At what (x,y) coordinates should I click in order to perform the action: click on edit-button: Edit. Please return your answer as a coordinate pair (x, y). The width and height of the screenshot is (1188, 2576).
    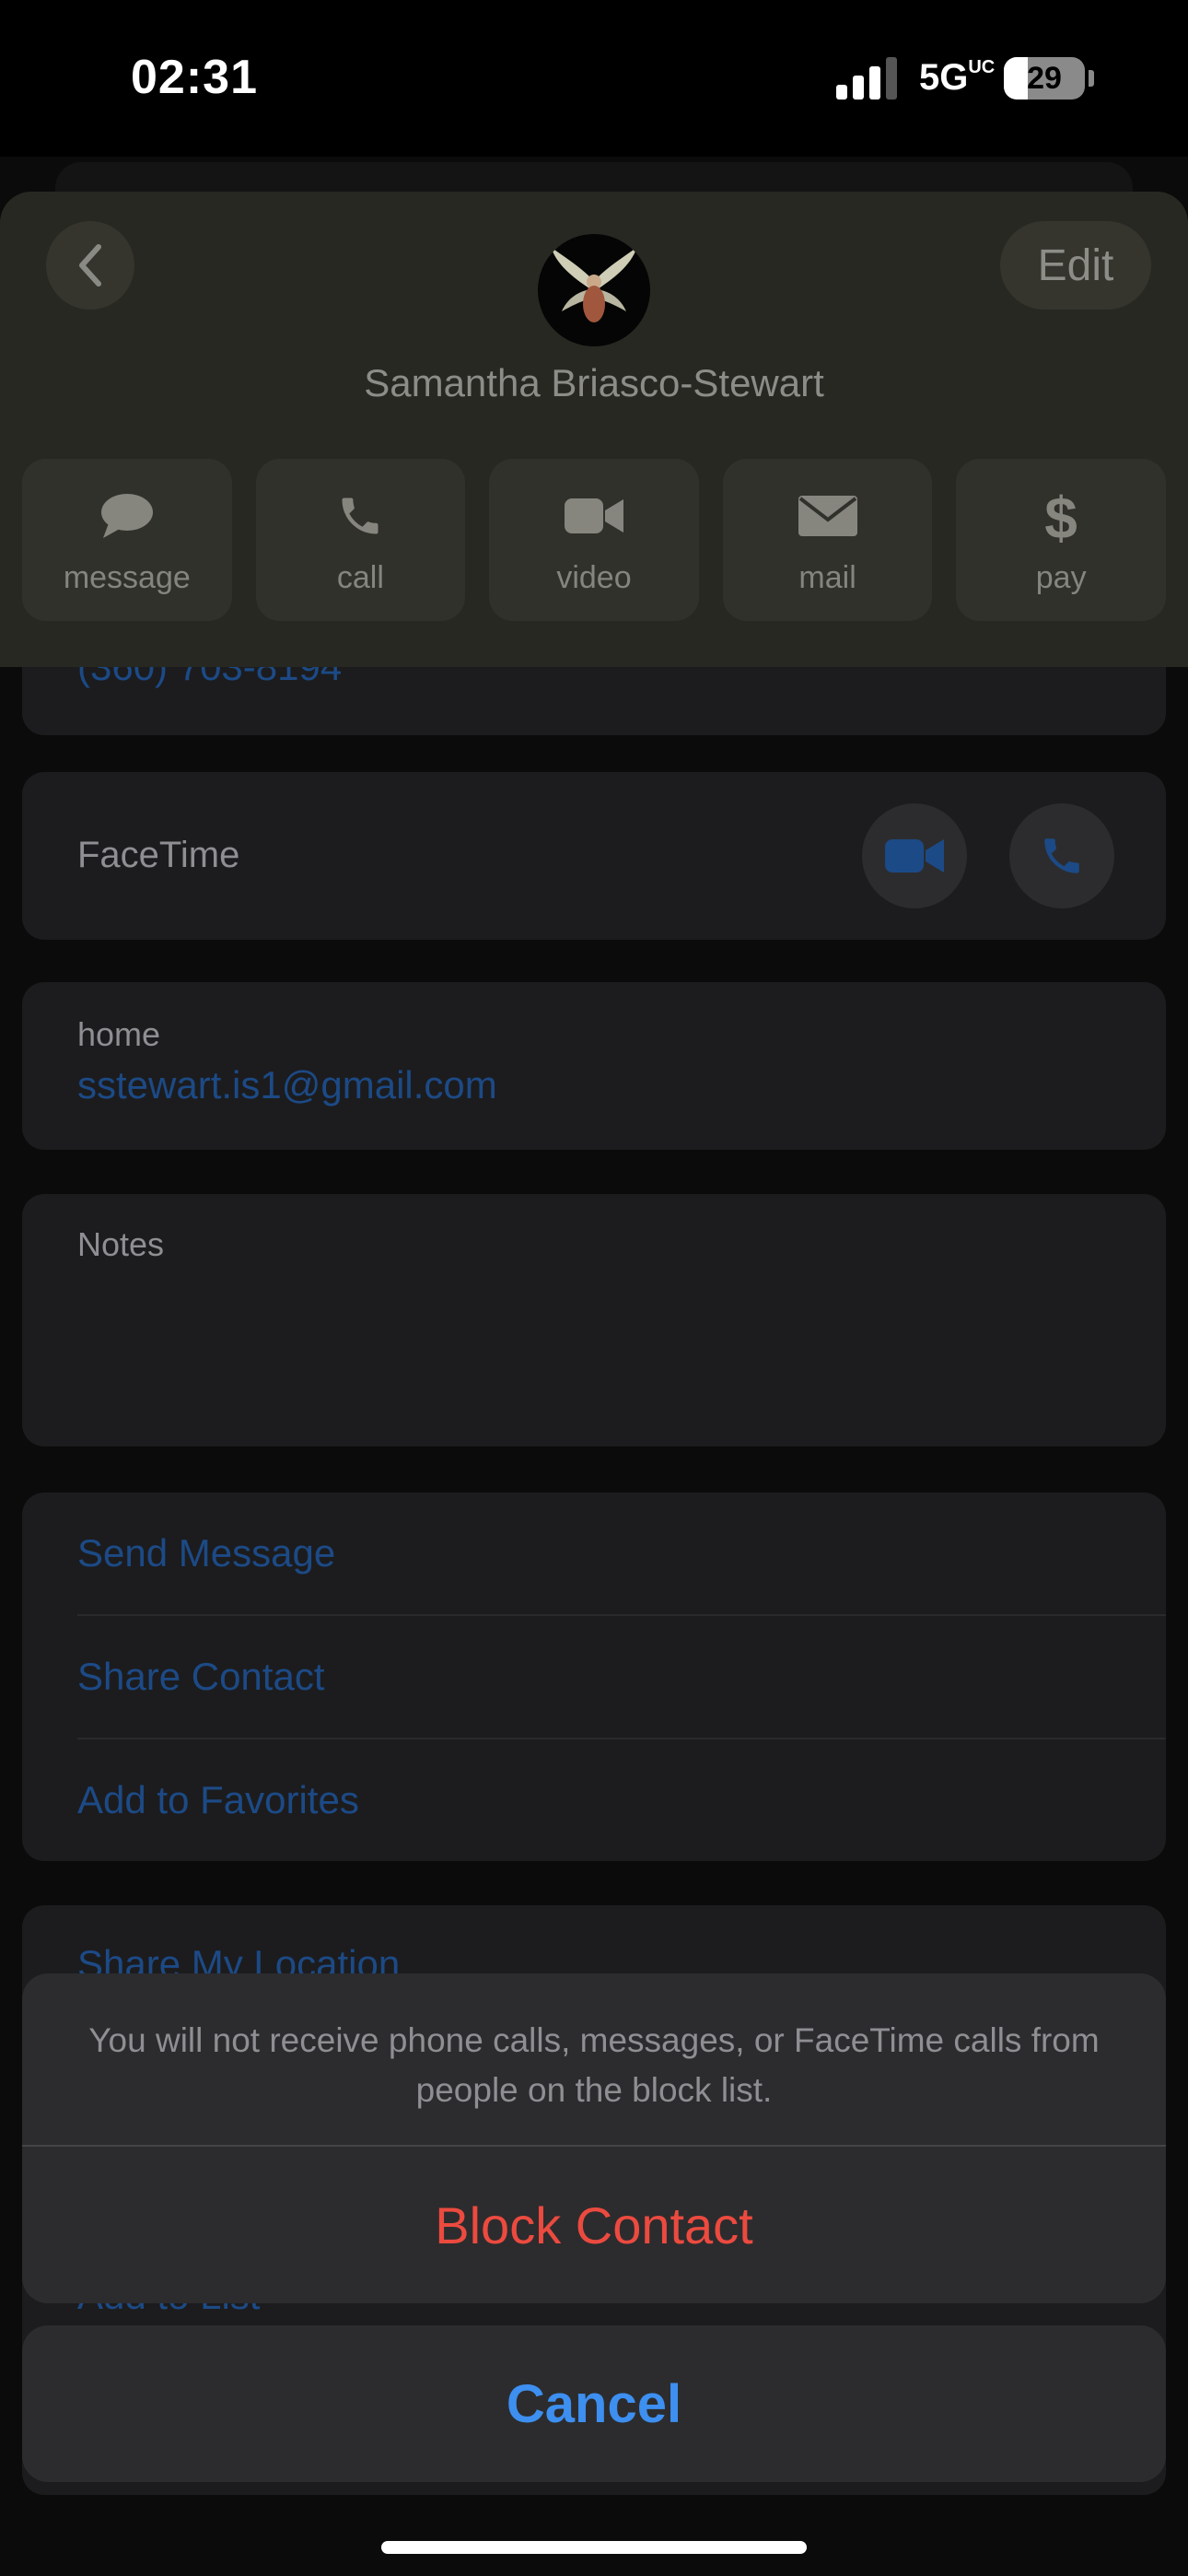
    Looking at the image, I should click on (1075, 265).